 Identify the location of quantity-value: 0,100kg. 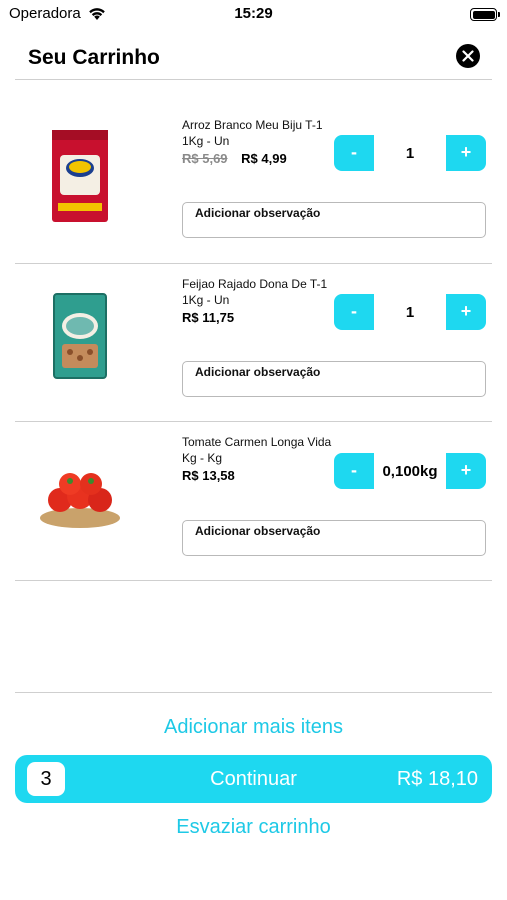
(410, 471).